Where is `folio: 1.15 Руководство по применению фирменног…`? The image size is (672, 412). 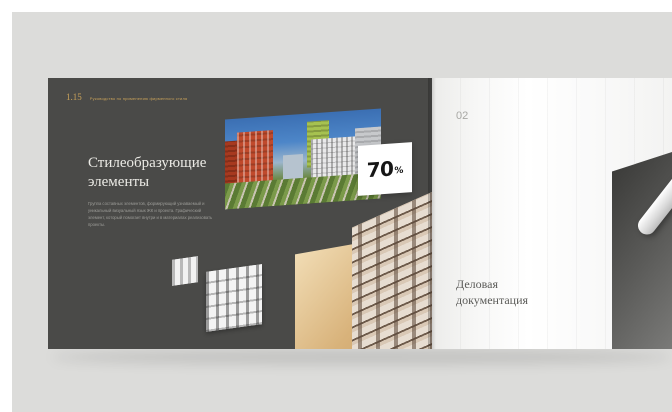
folio: 1.15 Руководство по применению фирменног… is located at coordinates (126, 97).